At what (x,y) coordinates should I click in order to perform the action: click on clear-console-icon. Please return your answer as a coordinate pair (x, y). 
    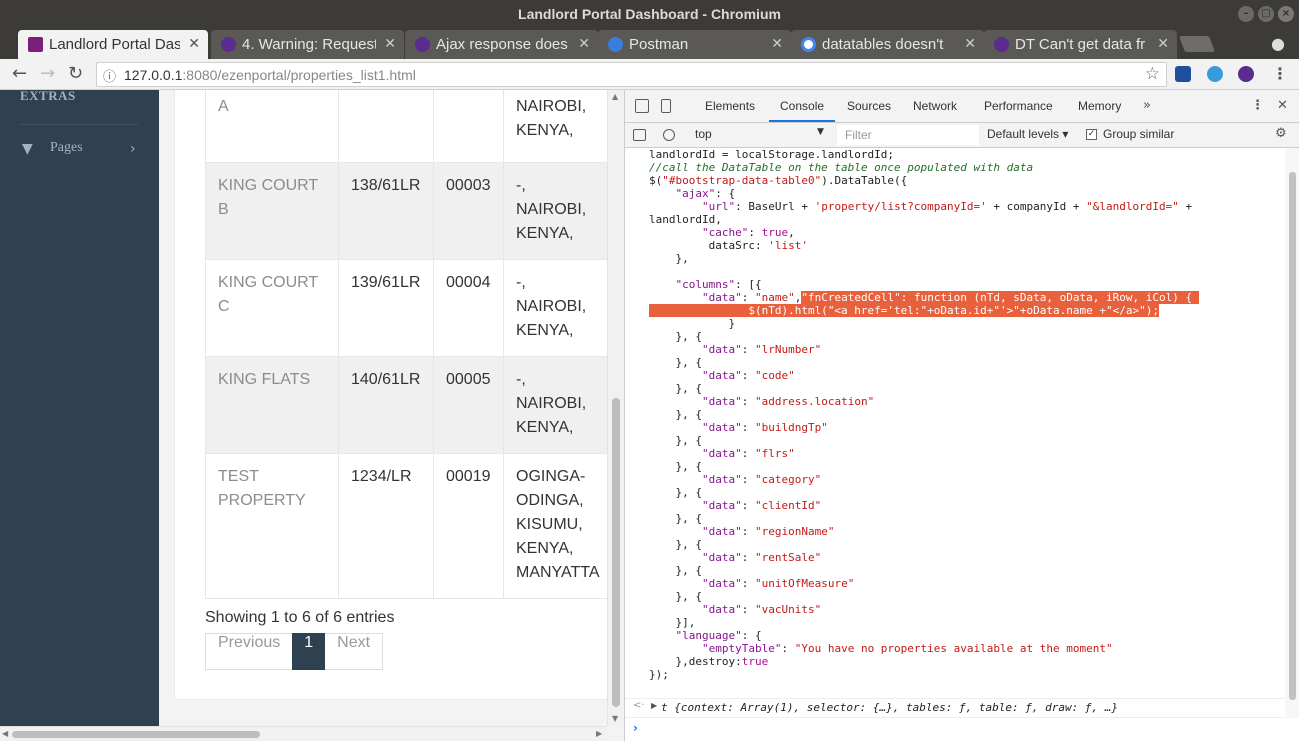
    Looking at the image, I should click on (669, 135).